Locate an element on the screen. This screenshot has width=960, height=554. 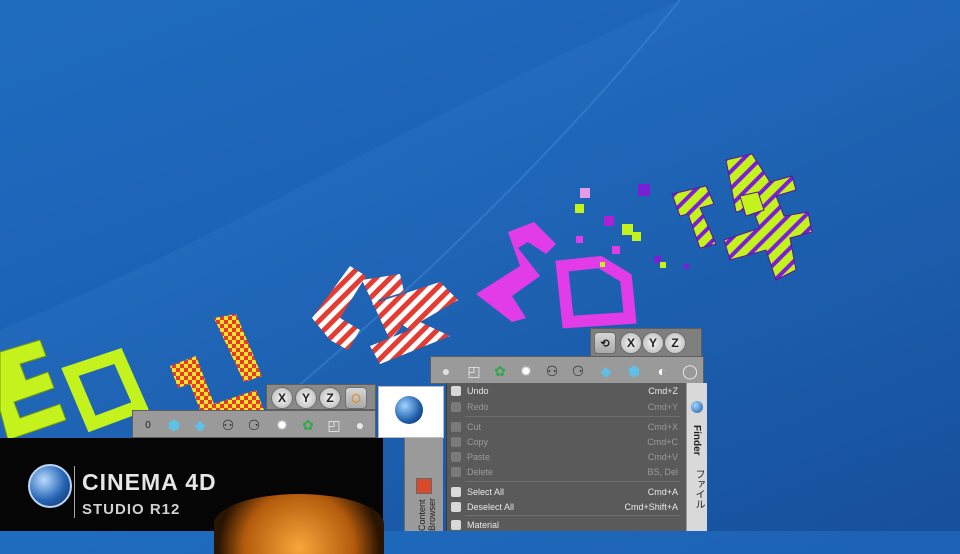
sphere-icon: ● is located at coordinates (446, 371).